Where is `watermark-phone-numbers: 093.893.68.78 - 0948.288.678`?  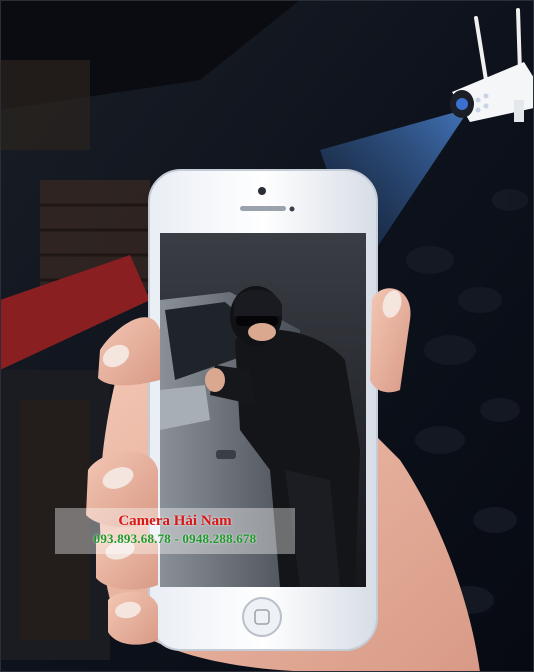
watermark-phone-numbers: 093.893.68.78 - 0948.288.678 is located at coordinates (175, 538).